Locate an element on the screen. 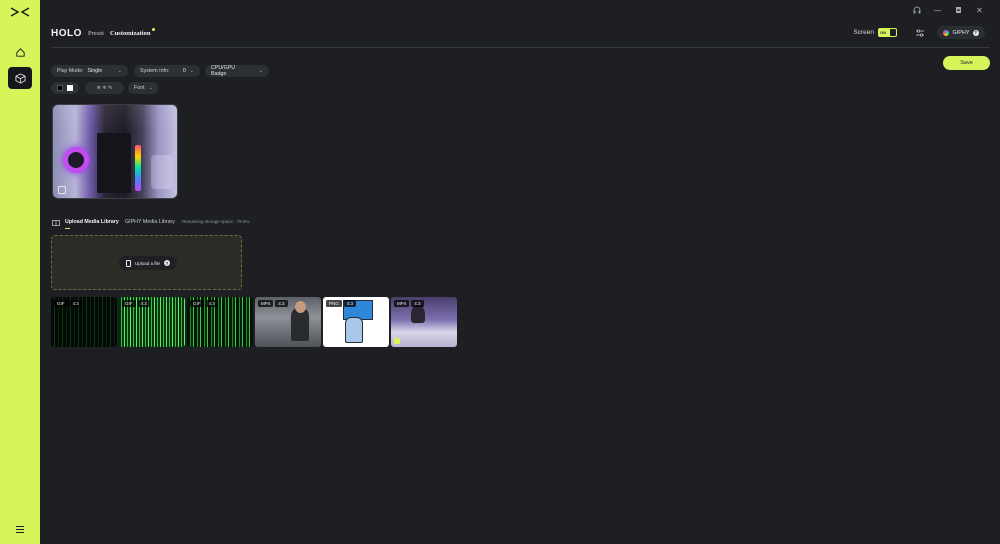  thumbnail-head is located at coordinates (300, 307).